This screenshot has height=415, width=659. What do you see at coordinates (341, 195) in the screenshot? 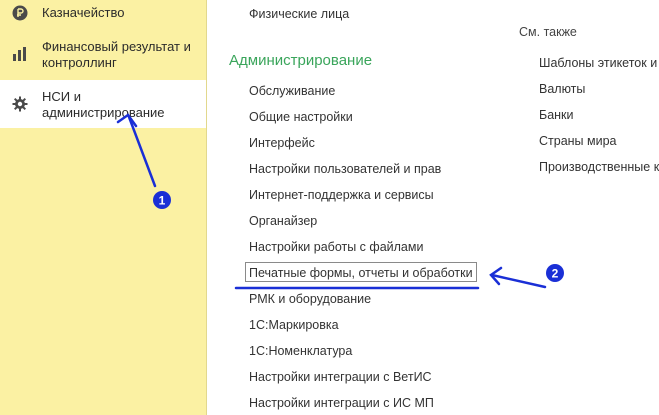
I see `link-internet-support: Интернет-поддержка и сервисы` at bounding box center [341, 195].